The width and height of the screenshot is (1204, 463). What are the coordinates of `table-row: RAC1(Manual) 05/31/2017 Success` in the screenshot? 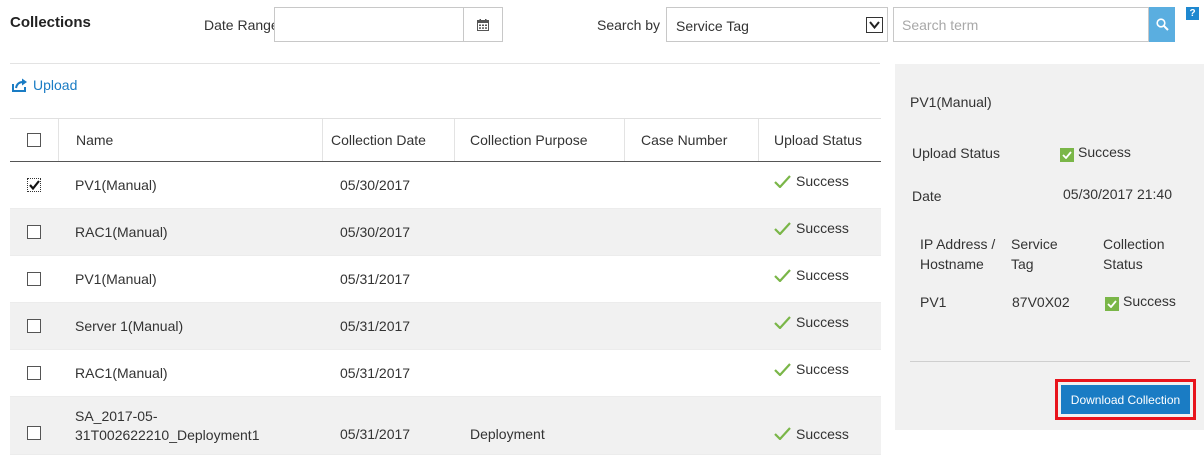 It's located at (445, 373).